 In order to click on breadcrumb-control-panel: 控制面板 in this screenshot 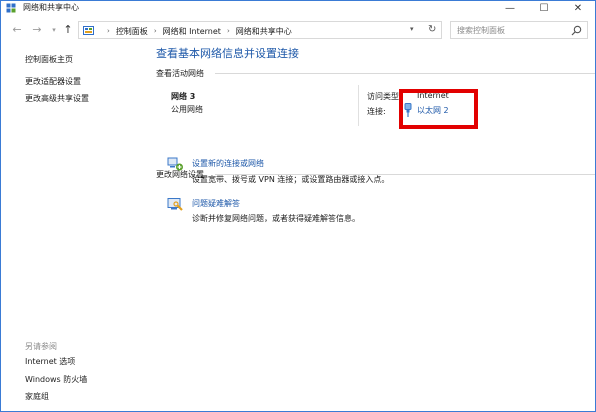, I will do `click(132, 31)`.